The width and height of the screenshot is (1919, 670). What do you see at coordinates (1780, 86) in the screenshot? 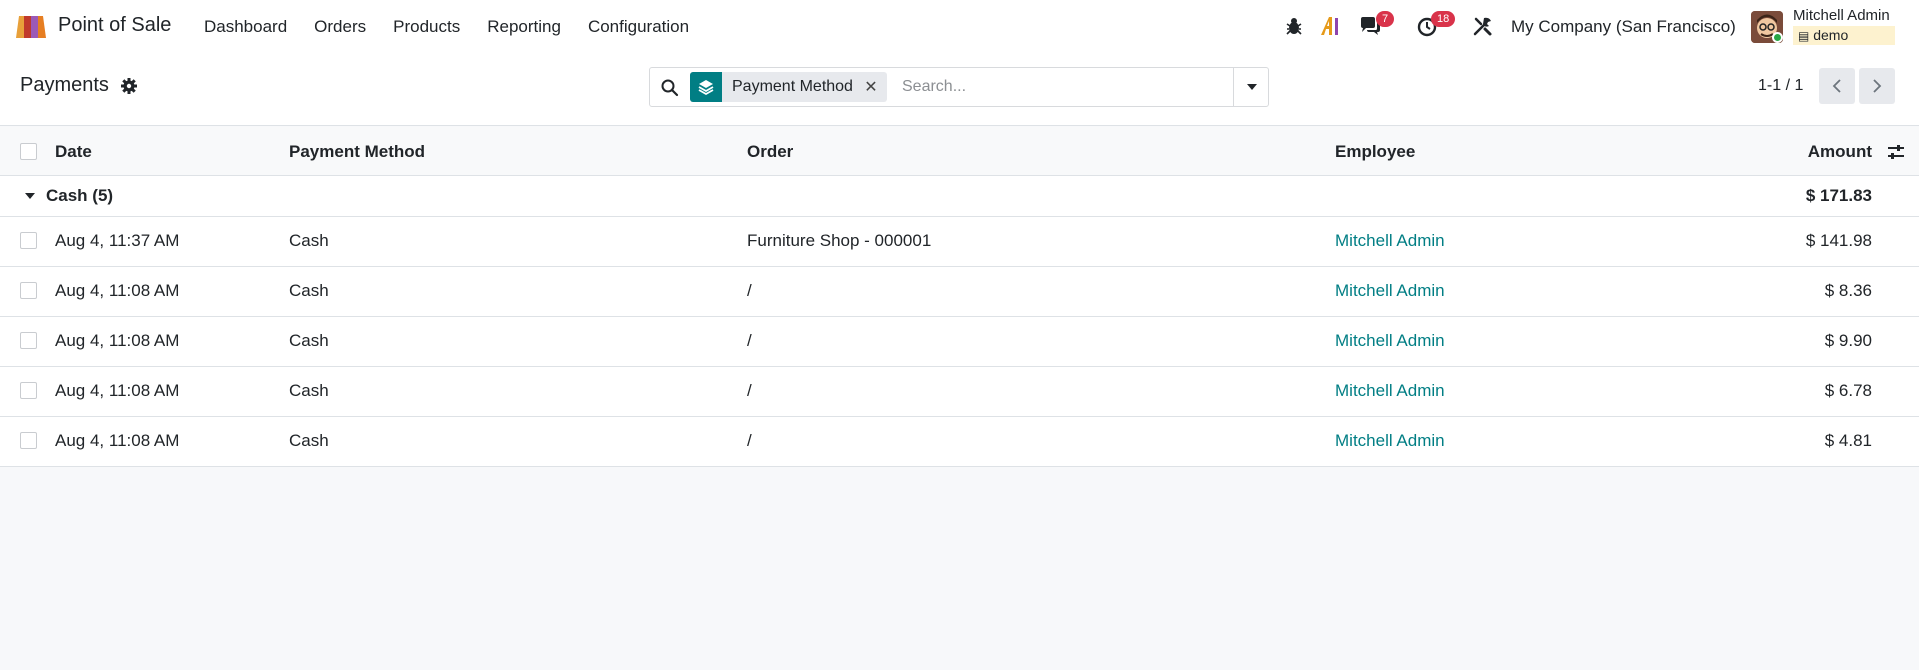
I see `pager-value: 1-1 / 1` at bounding box center [1780, 86].